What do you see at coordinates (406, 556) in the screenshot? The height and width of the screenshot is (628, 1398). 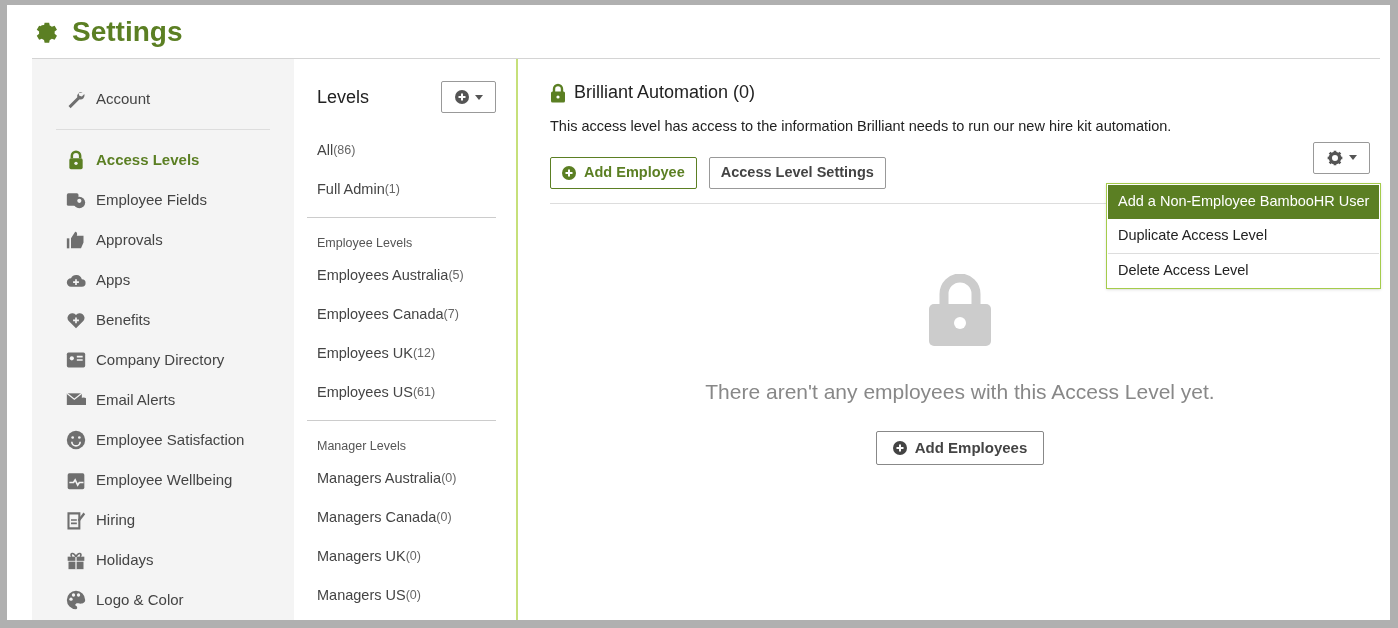 I see `level-item: Managers UK(0)` at bounding box center [406, 556].